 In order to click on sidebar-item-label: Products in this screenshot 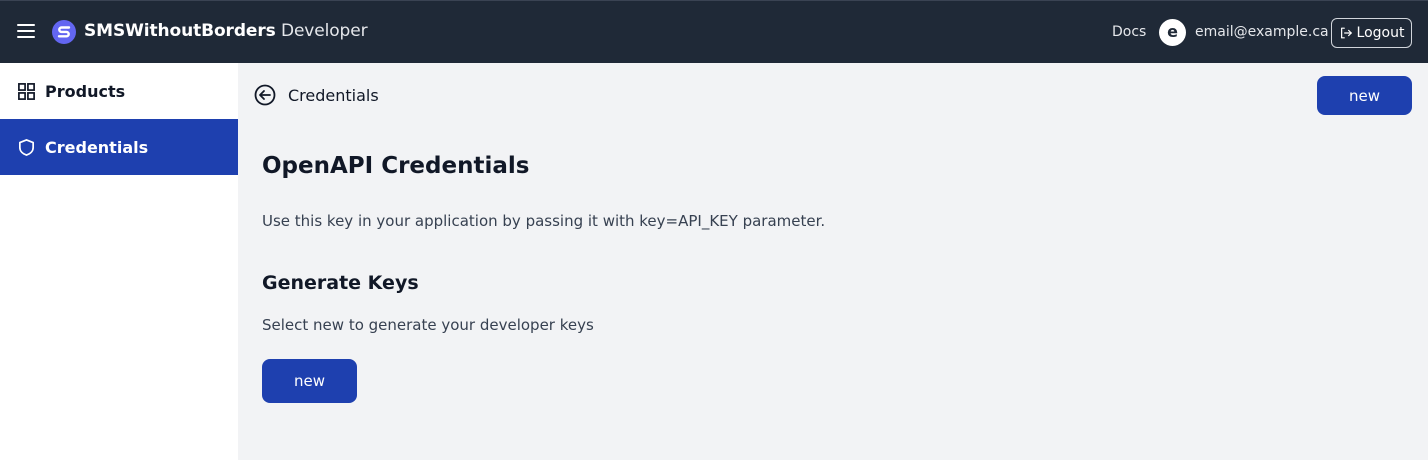, I will do `click(85, 91)`.